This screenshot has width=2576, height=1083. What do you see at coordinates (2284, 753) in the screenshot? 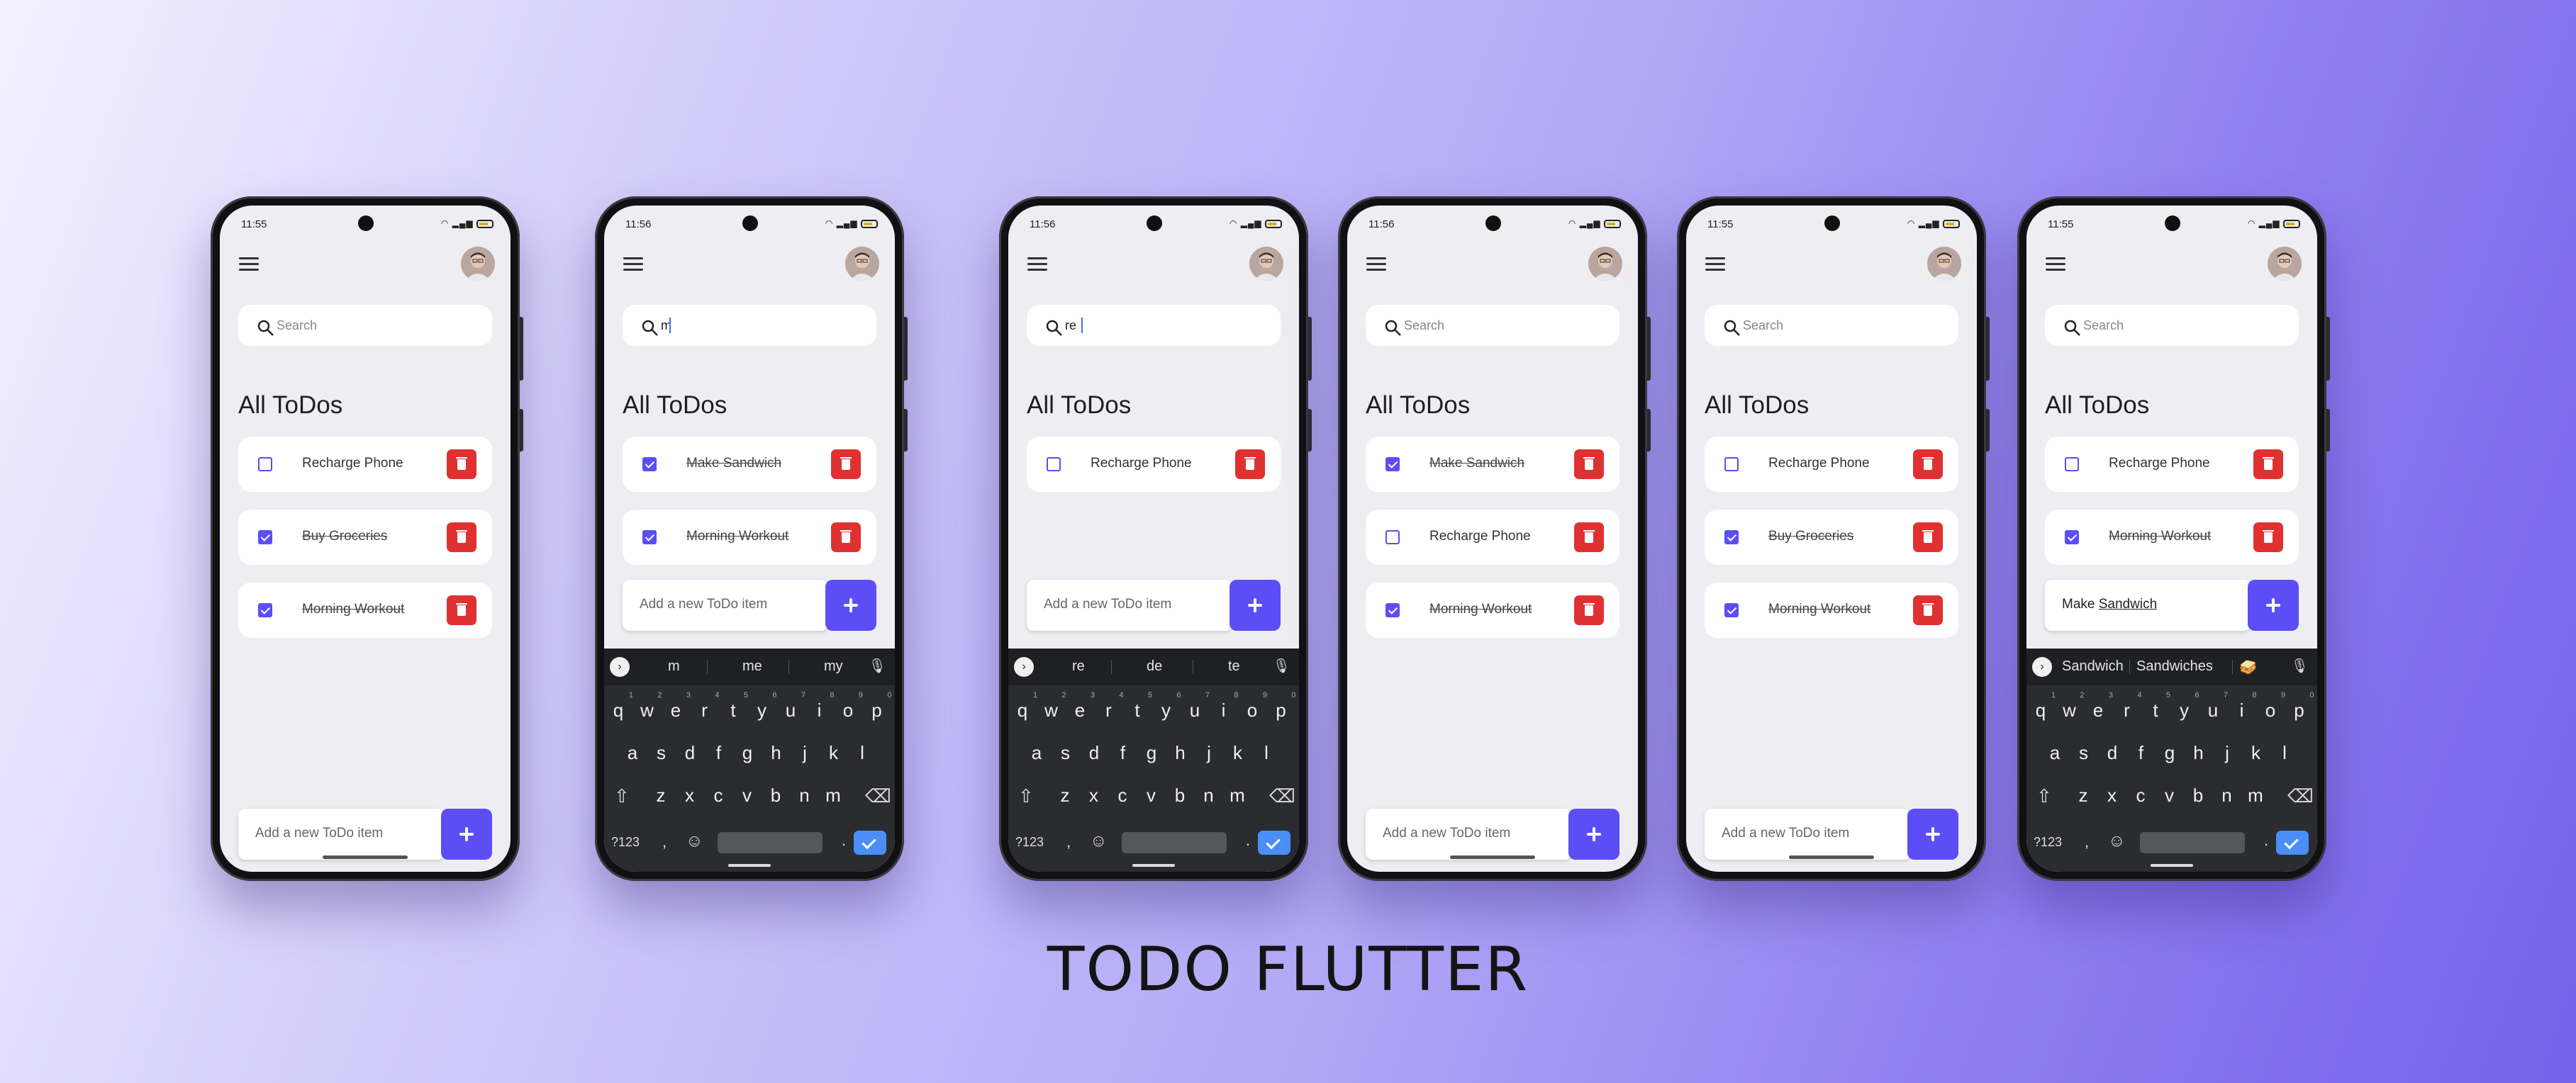
I see `keyboard-key: l` at bounding box center [2284, 753].